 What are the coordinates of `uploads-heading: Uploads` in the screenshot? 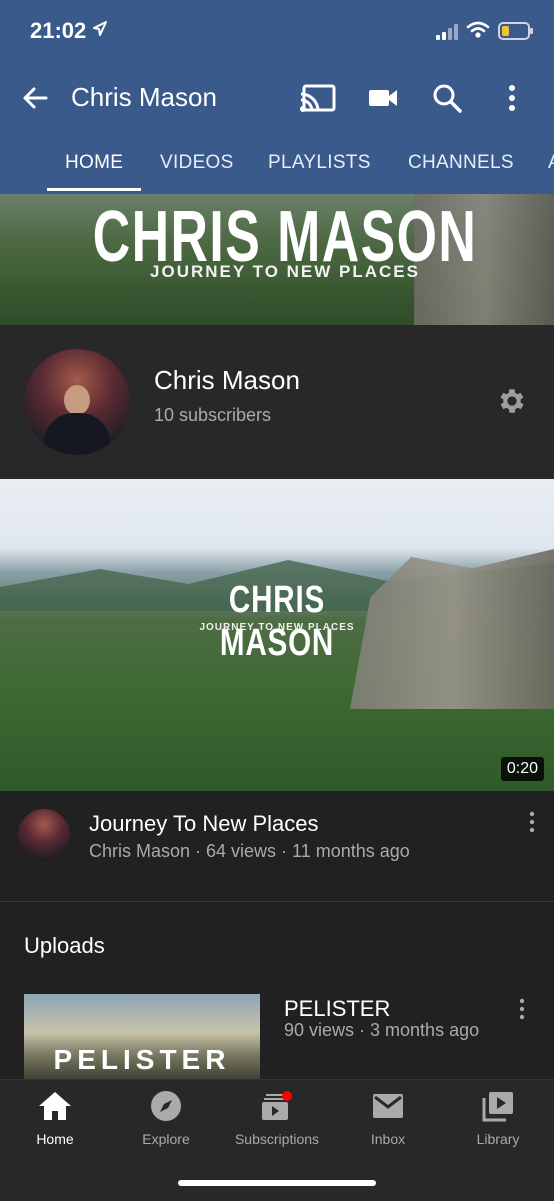 It's located at (64, 945).